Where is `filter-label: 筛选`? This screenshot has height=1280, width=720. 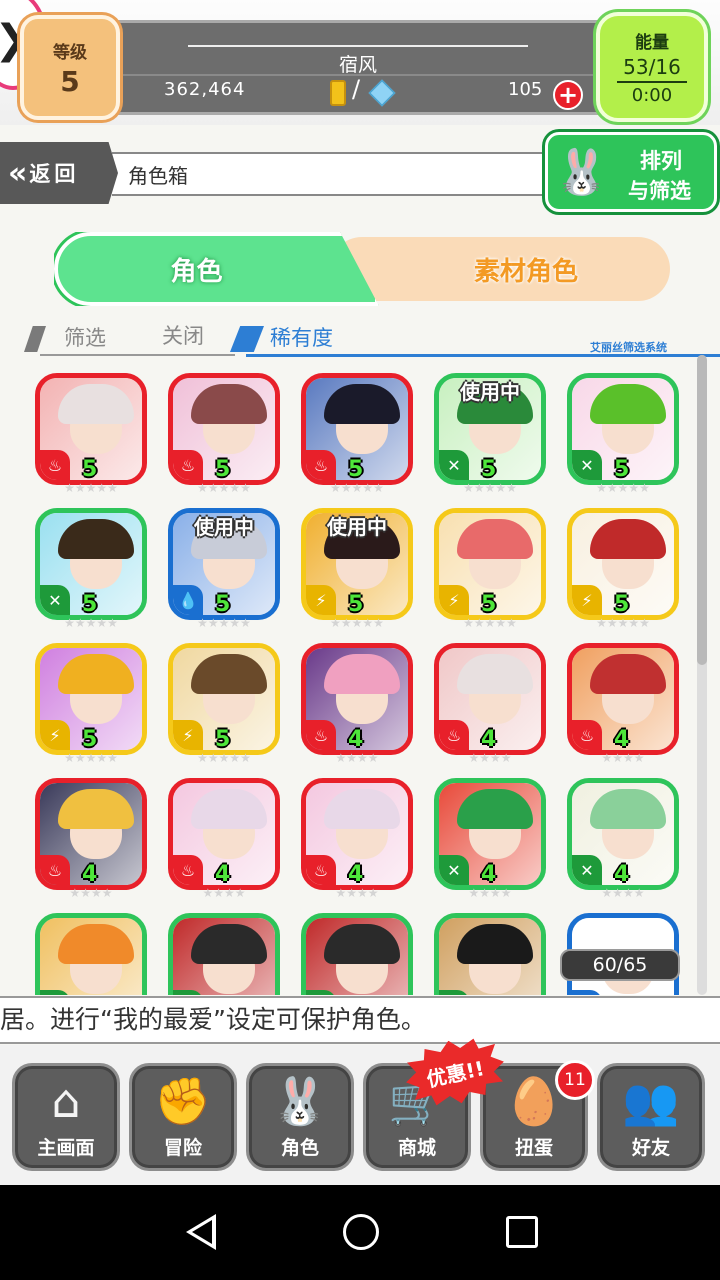 filter-label: 筛选 is located at coordinates (85, 337).